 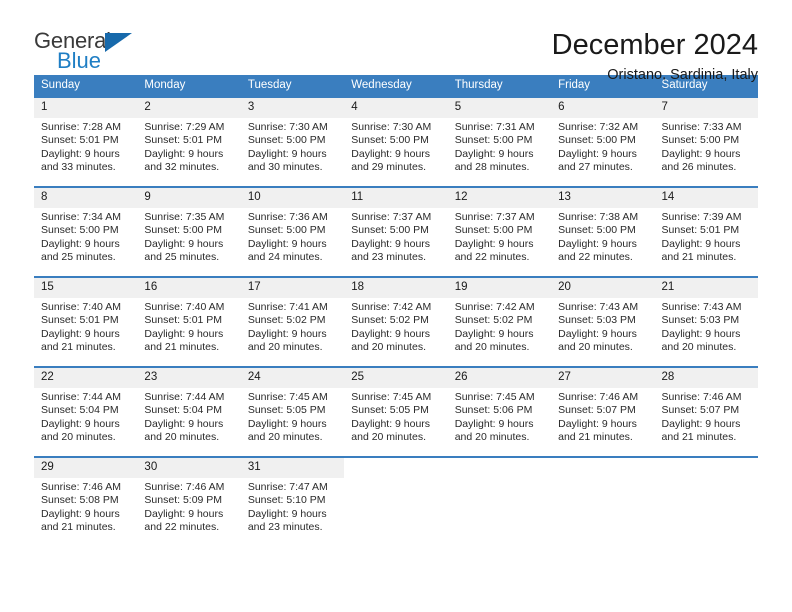 I want to click on daylight-text-line2: and 23 minutes., so click(x=285, y=527).